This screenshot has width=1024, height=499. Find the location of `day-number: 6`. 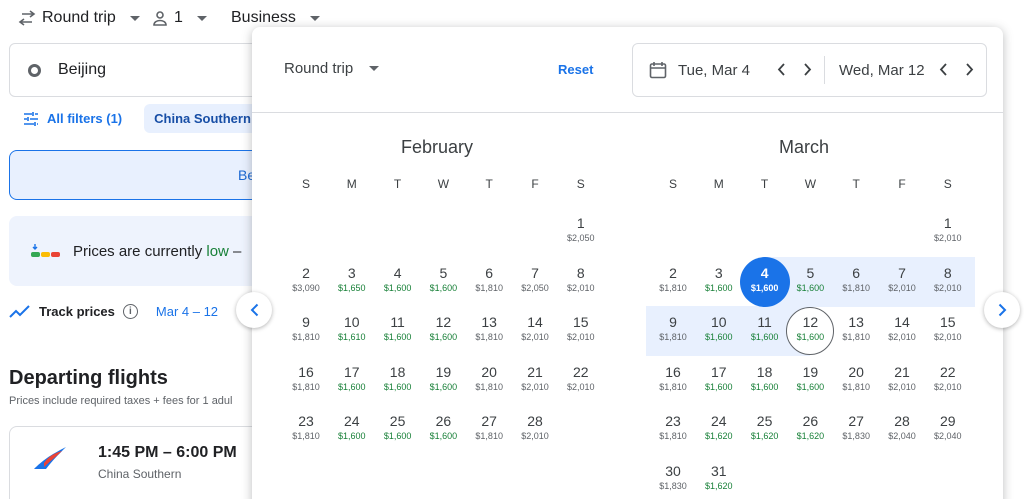

day-number: 6 is located at coordinates (856, 272).